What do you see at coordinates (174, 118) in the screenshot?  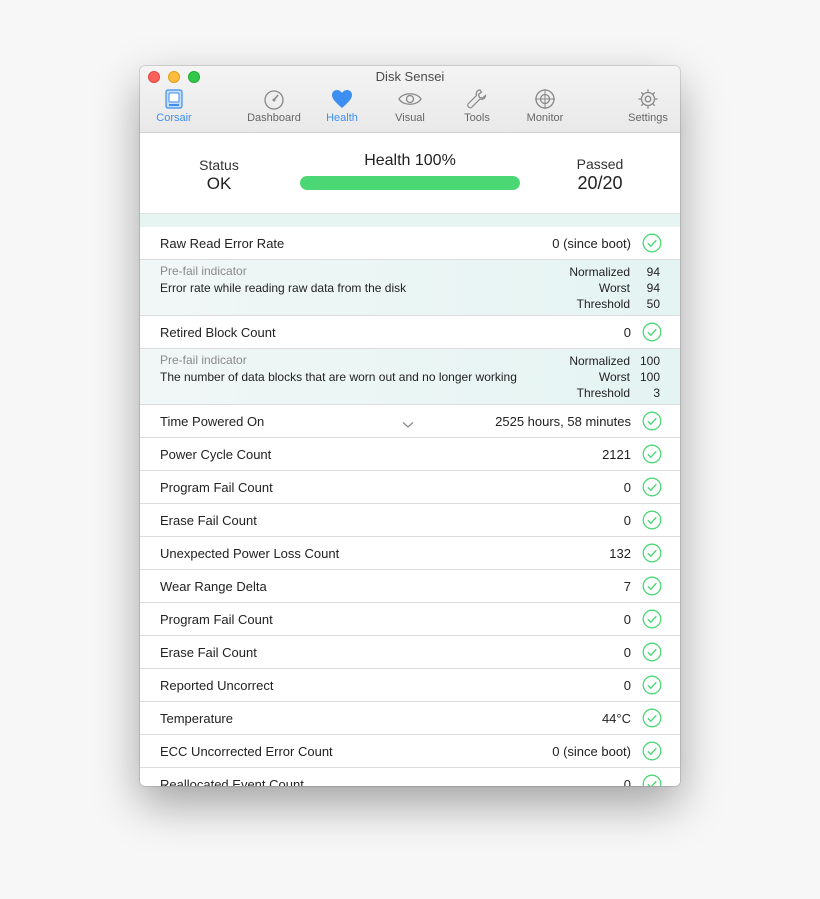 I see `toolbar-item-label: Corsair` at bounding box center [174, 118].